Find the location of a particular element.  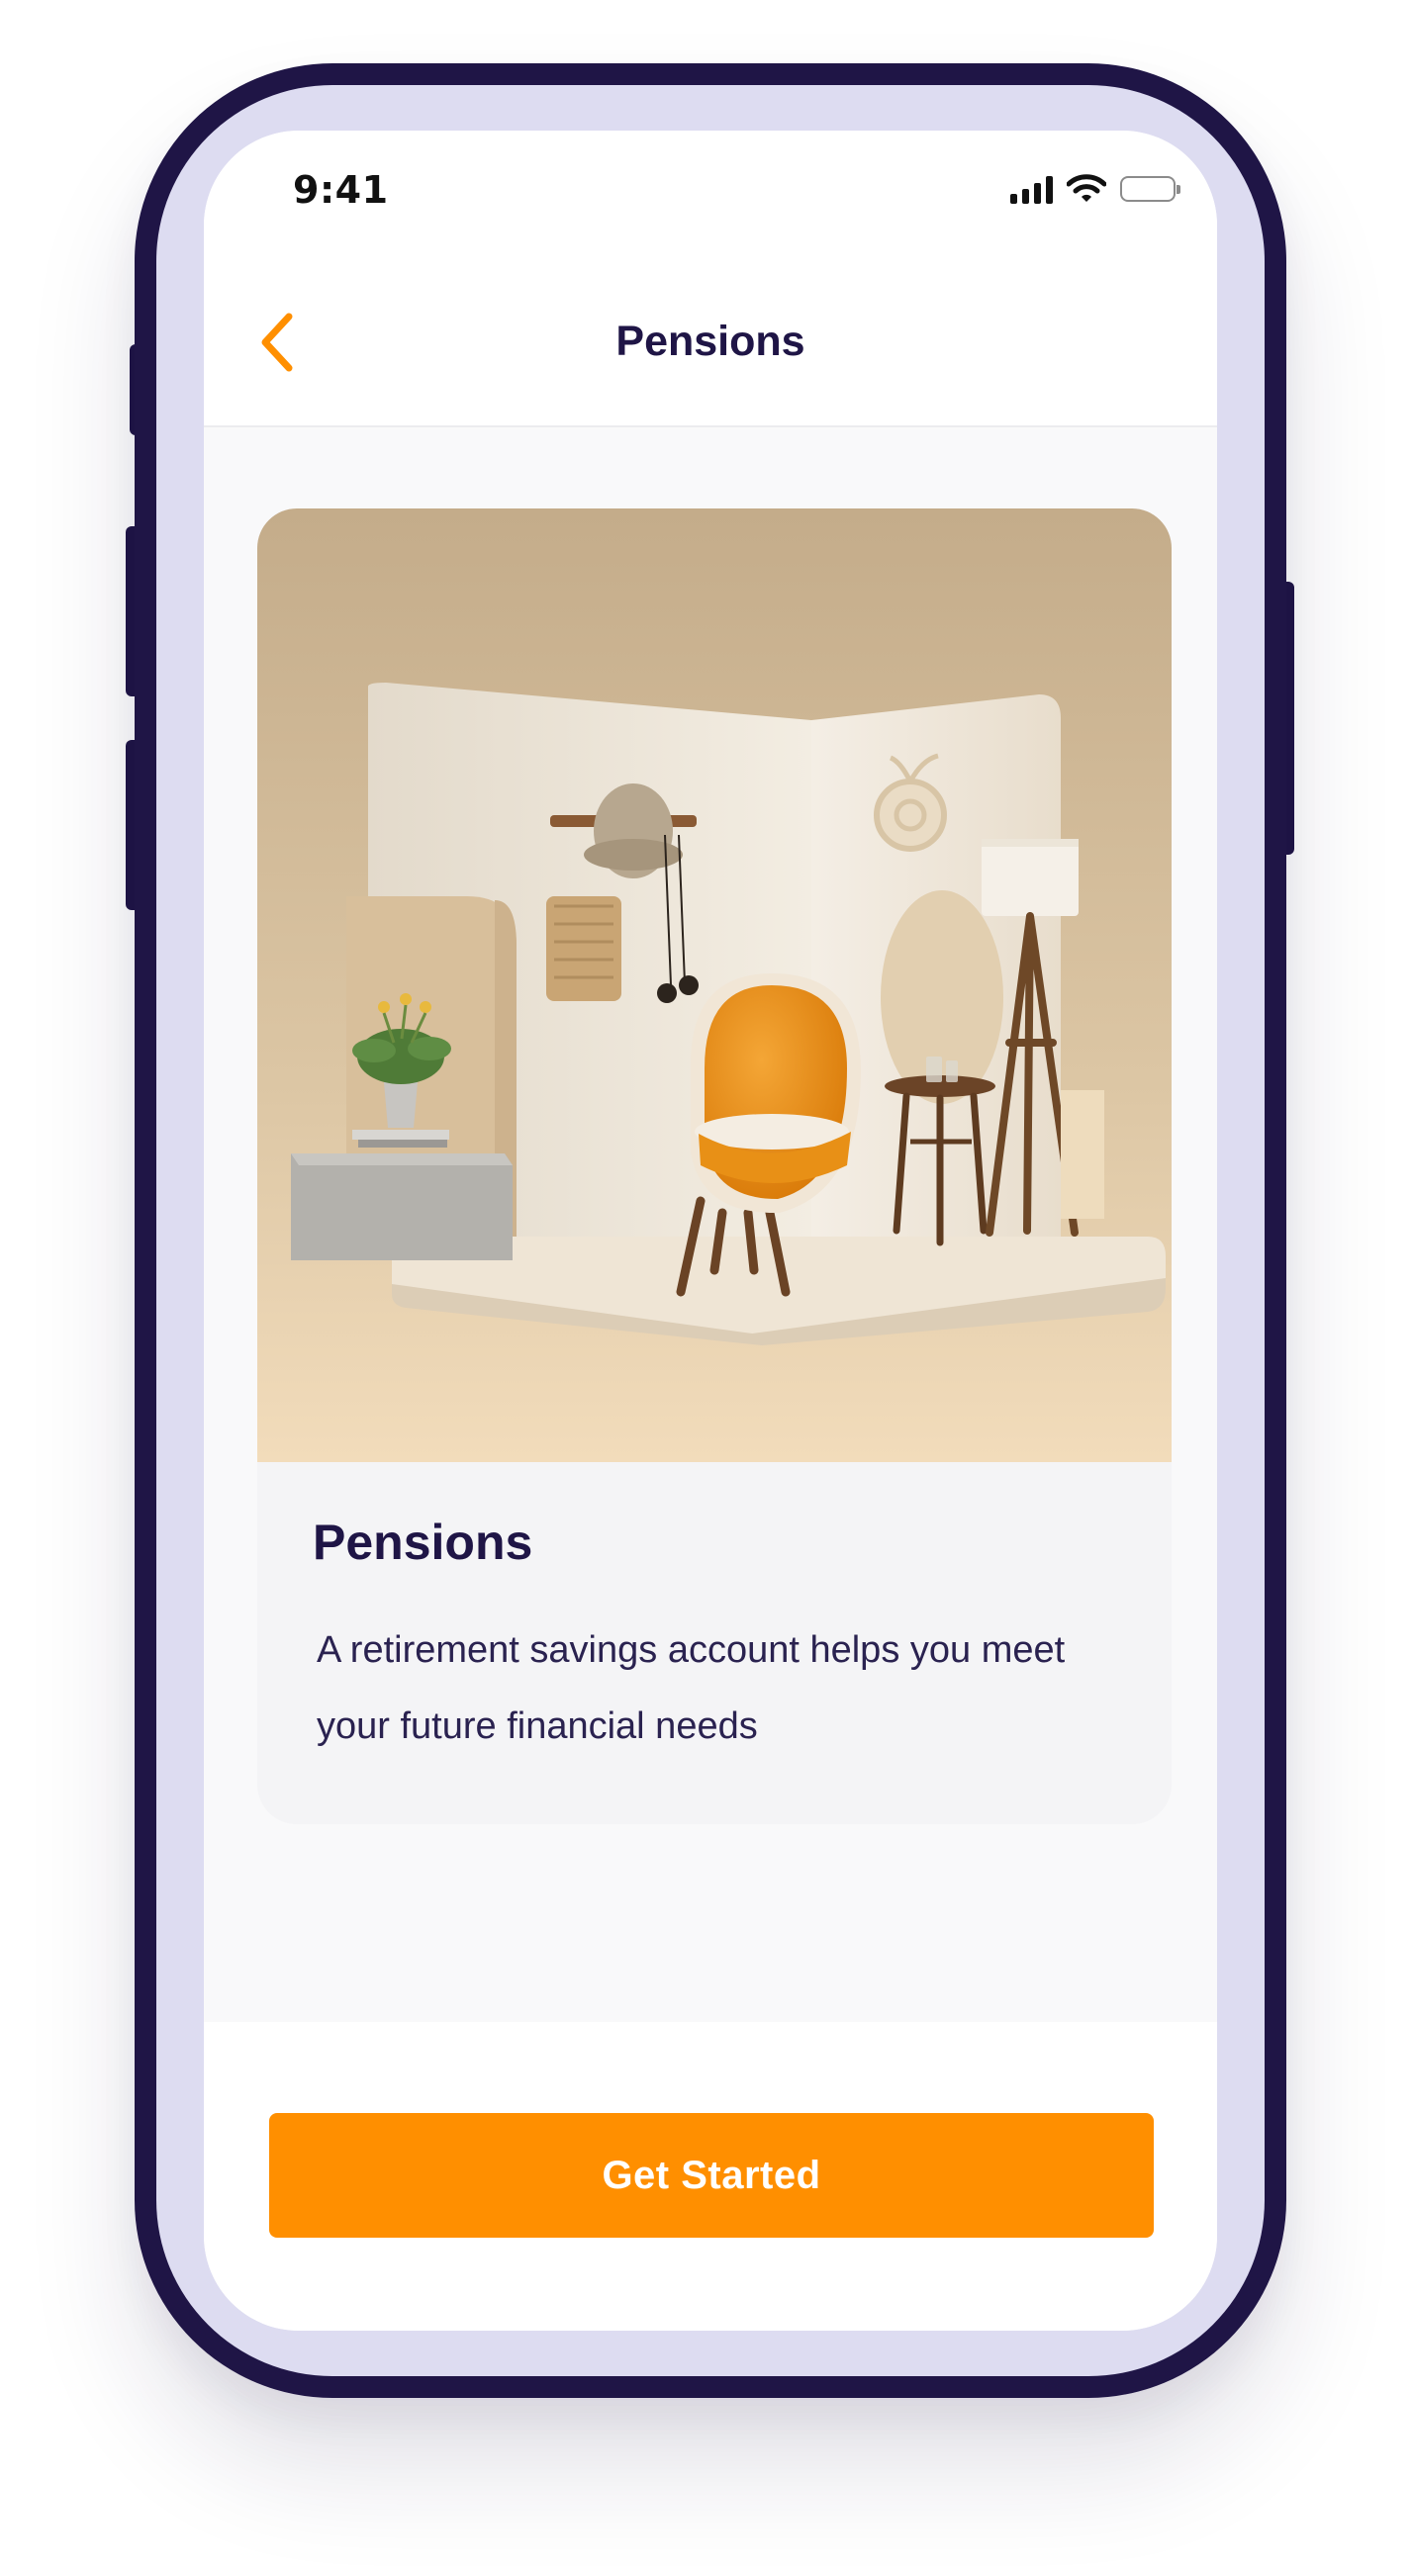

card-title: Pensions is located at coordinates (423, 1543).